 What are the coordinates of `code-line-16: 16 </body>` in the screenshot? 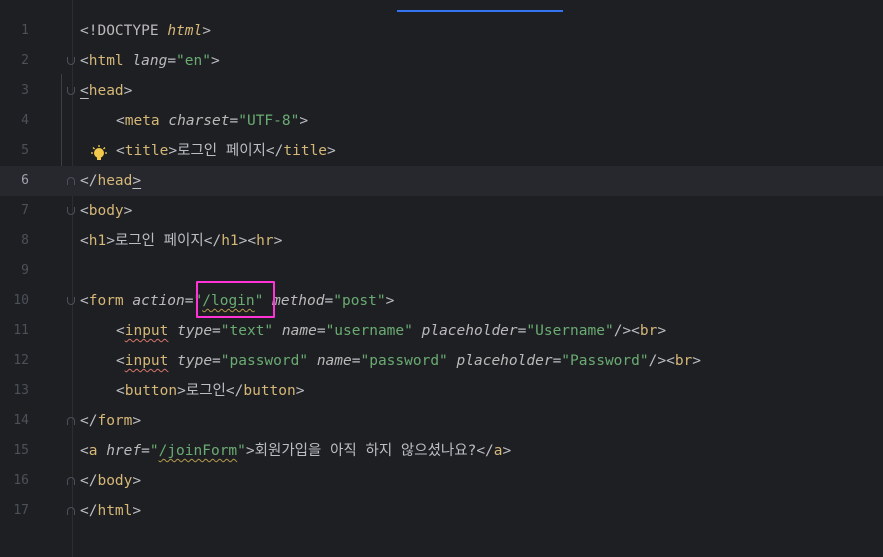 It's located at (441, 481).